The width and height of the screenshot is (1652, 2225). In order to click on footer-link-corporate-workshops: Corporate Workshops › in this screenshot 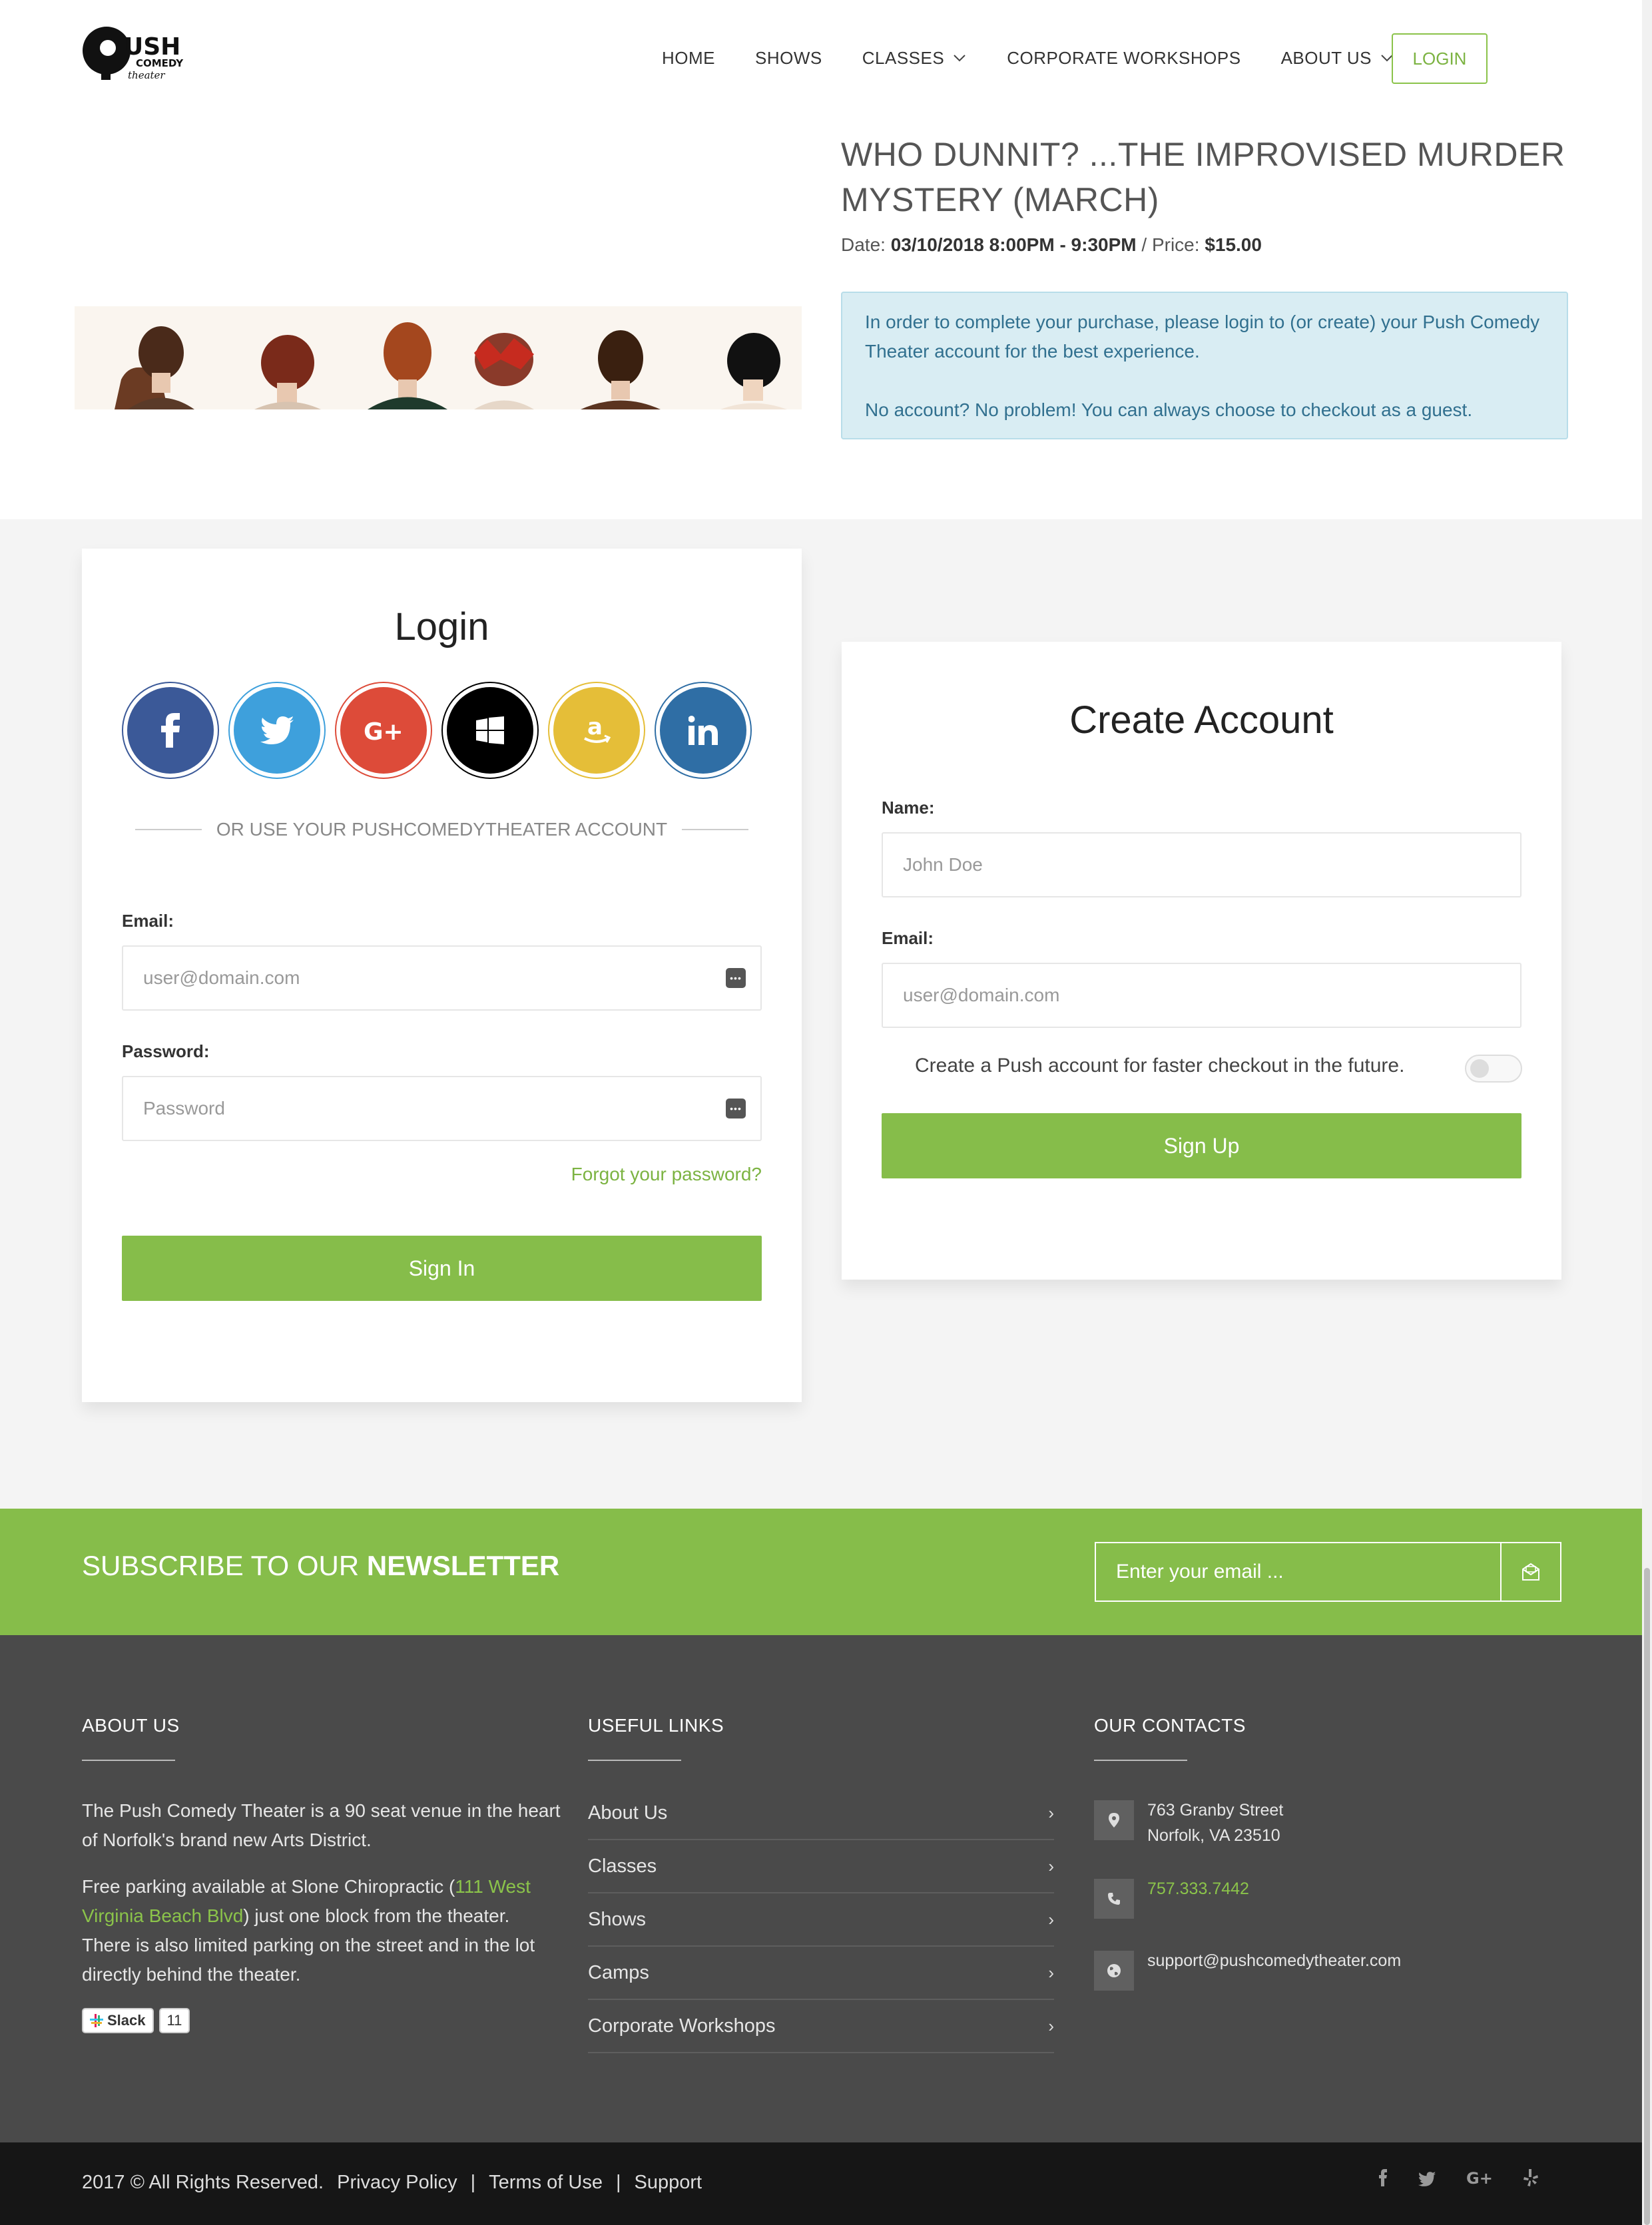, I will do `click(821, 2026)`.